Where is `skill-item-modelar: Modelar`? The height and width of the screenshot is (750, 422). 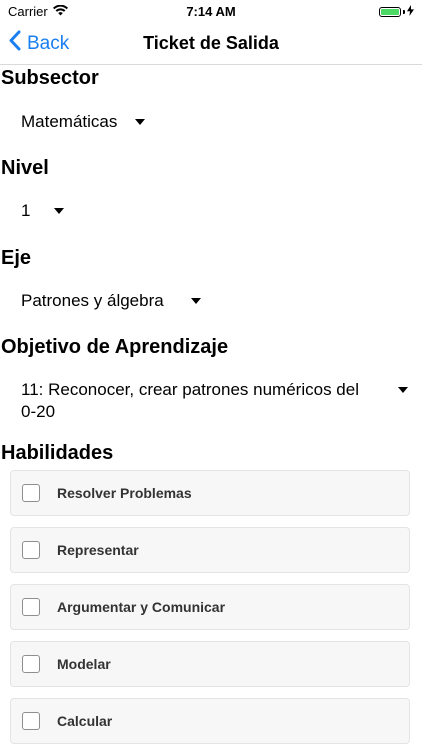
skill-item-modelar: Modelar is located at coordinates (210, 664).